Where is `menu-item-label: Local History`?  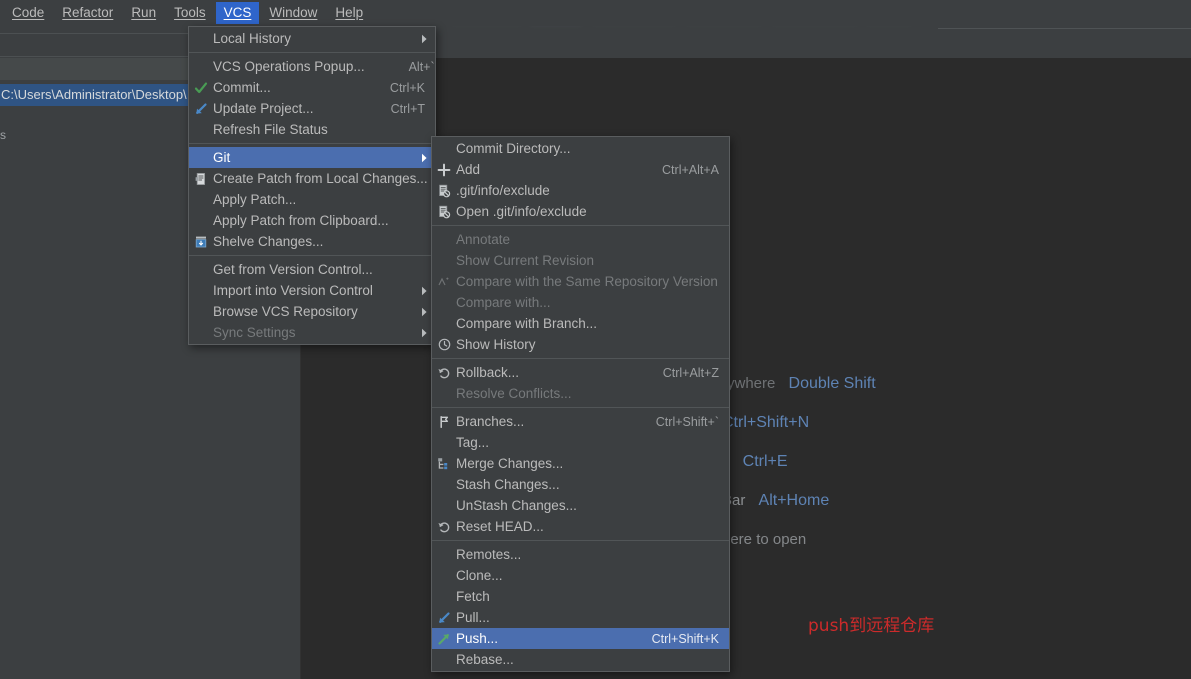 menu-item-label: Local History is located at coordinates (252, 38).